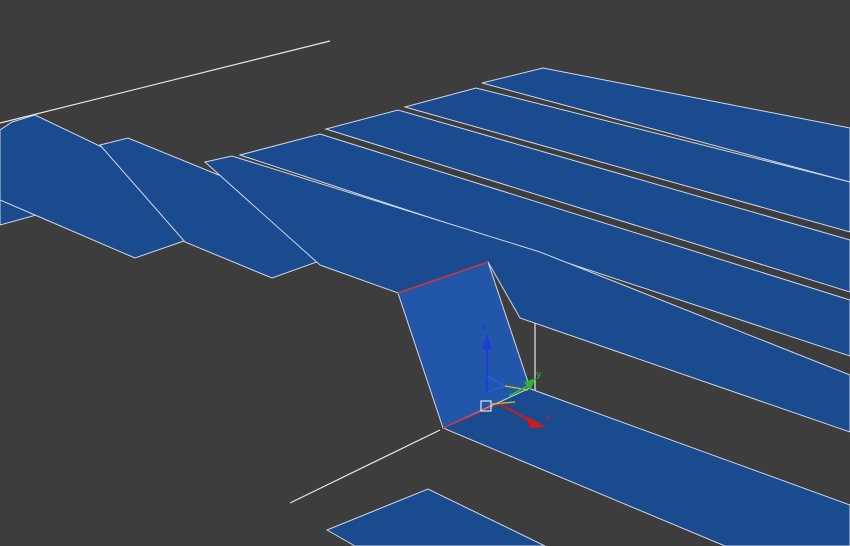 Image resolution: width=850 pixels, height=546 pixels. Describe the element at coordinates (549, 418) in the screenshot. I see `gizmo-x-label: x` at that location.